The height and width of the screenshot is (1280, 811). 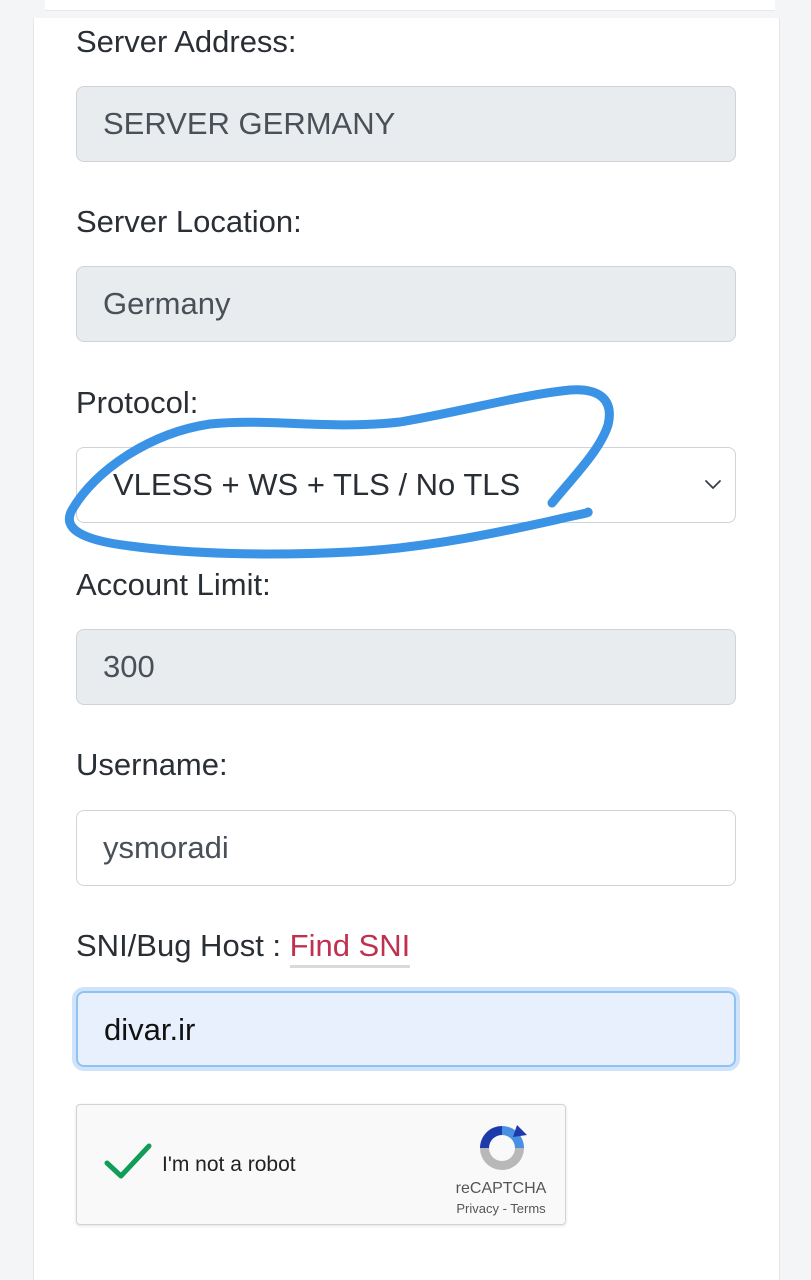 I want to click on protocol-select: VLESS + WS + TLS / No TLS, so click(x=406, y=485).